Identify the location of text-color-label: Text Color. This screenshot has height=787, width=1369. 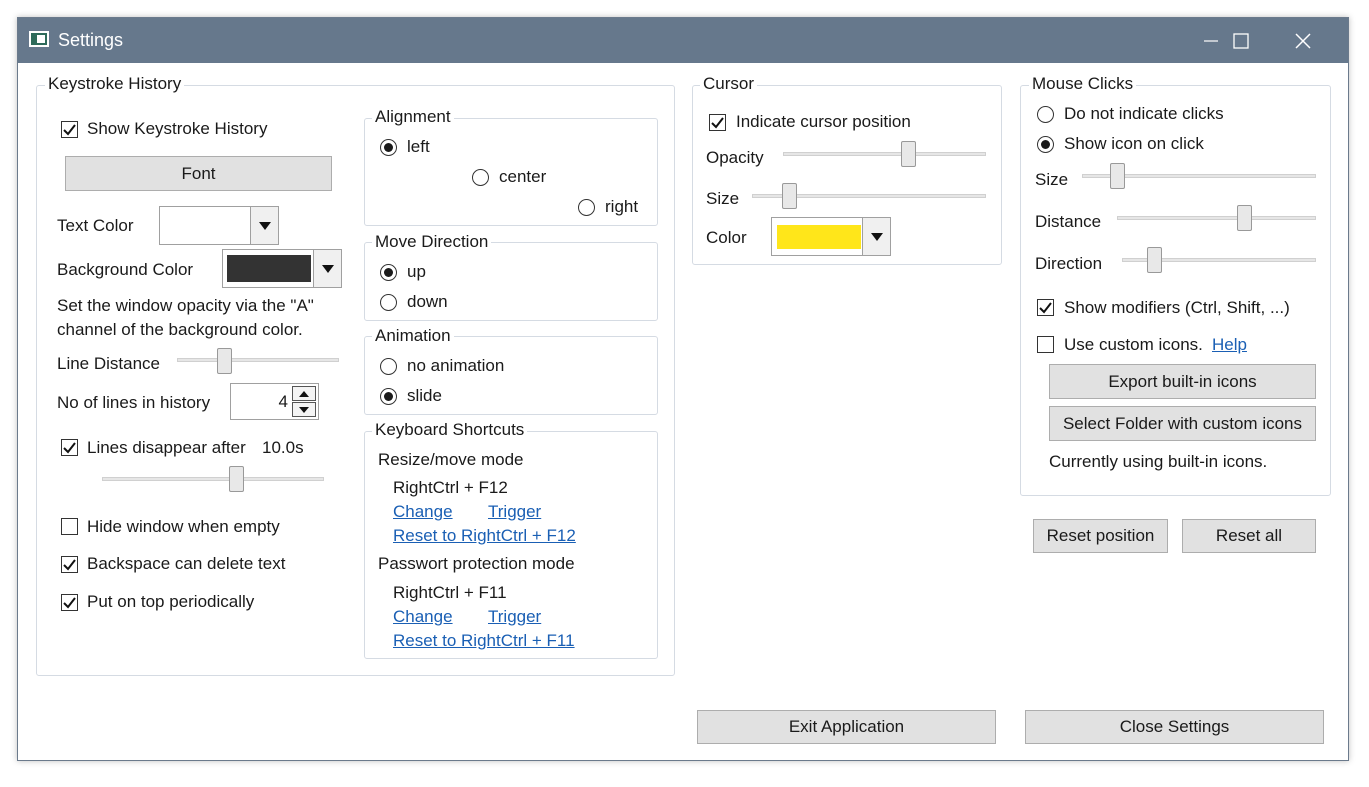
(95, 225).